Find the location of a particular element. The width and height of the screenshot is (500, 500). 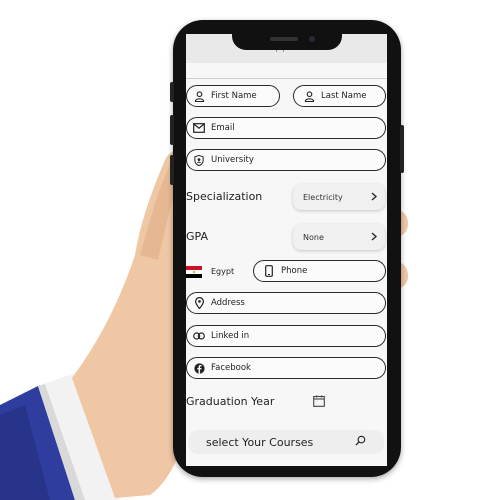

phone-side-button is located at coordinates (172, 92).